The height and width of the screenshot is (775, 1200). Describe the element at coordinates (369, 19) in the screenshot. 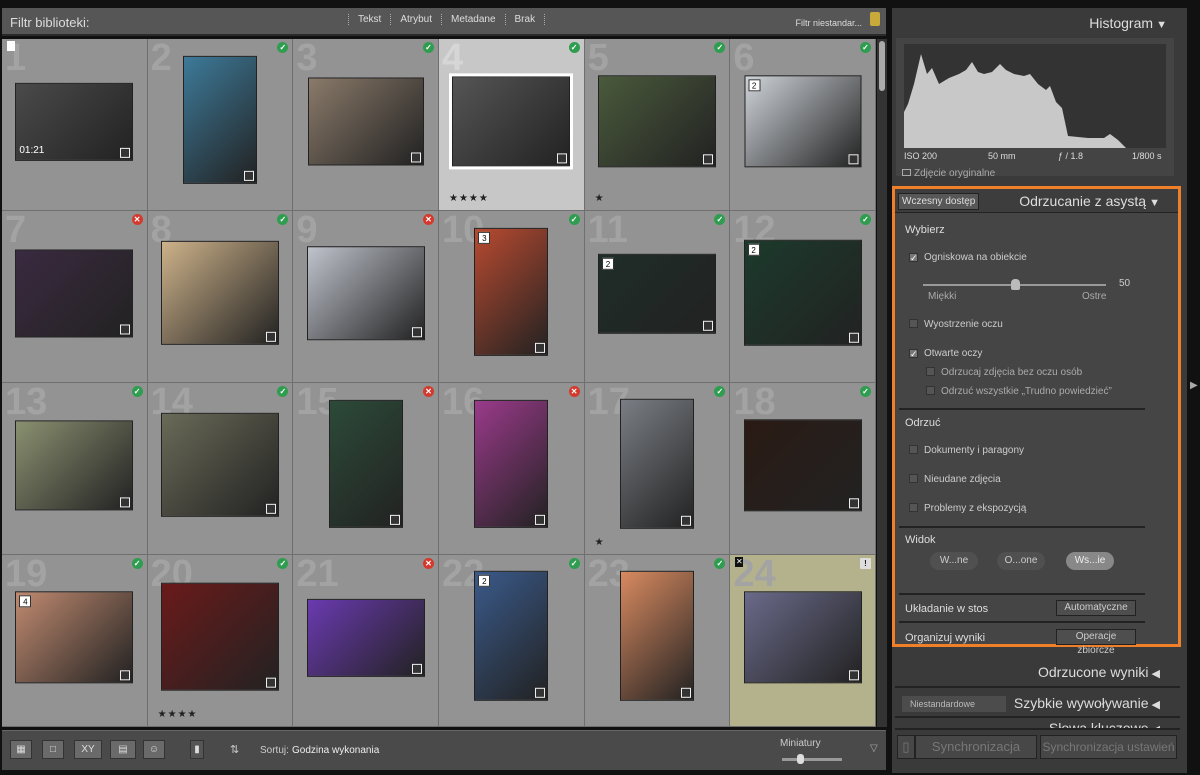

I see `filter-tab-text: Tekst` at that location.